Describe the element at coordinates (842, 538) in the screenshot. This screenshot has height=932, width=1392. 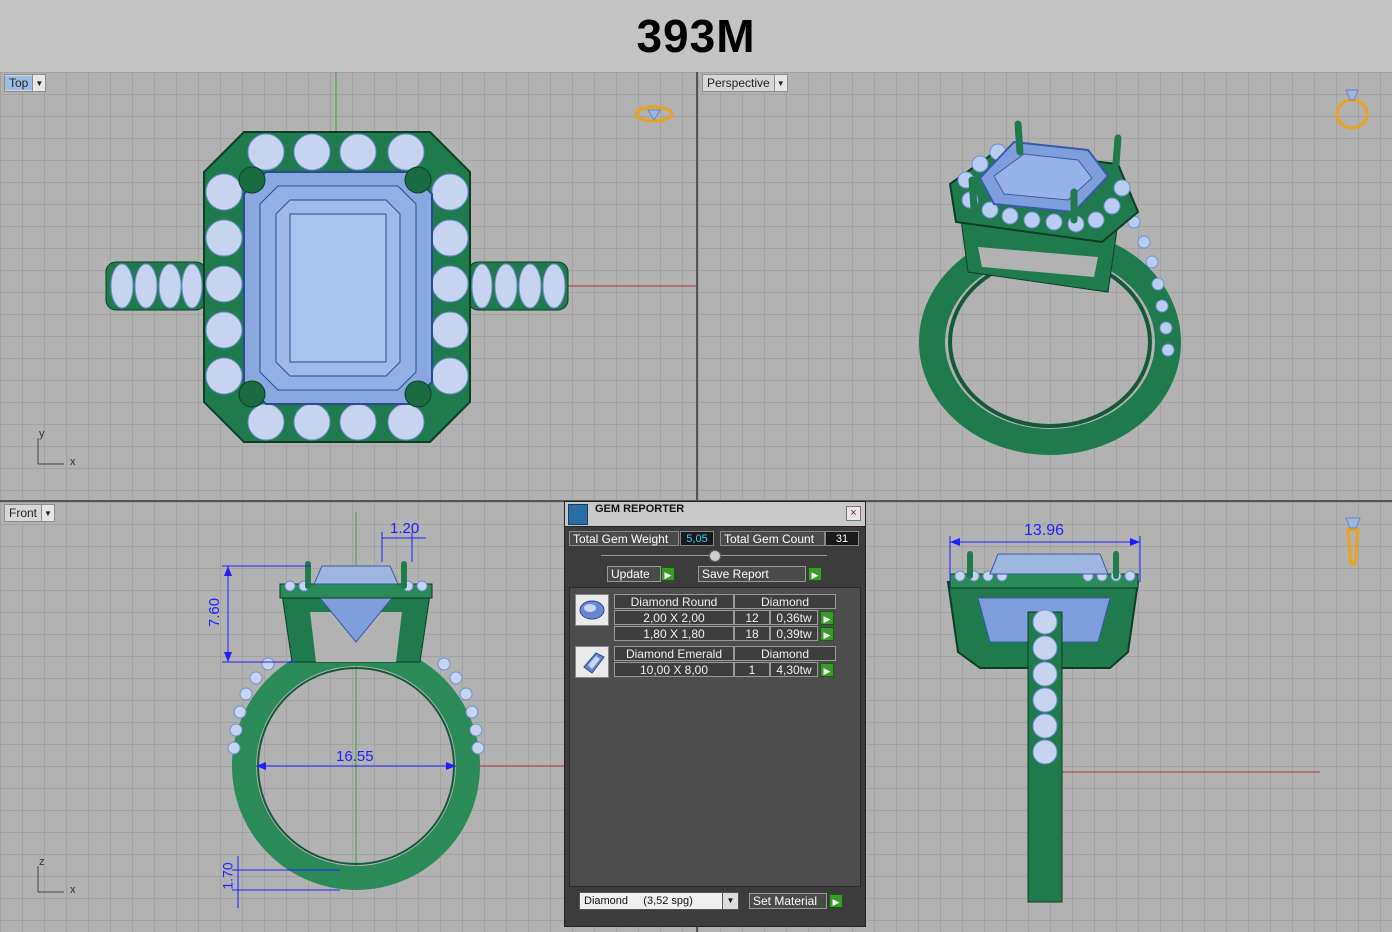
I see `total-count-value: 31` at that location.